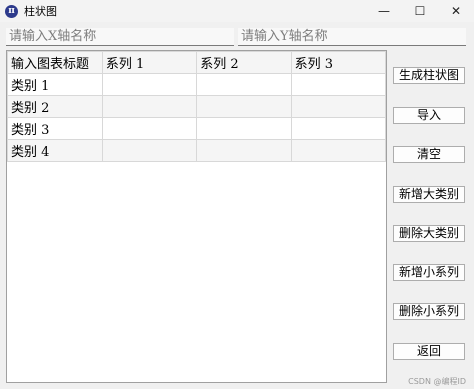 The height and width of the screenshot is (389, 474). I want to click on table-header-row: 输入图表标题 系列 1 系列 2 系列 3, so click(196, 62).